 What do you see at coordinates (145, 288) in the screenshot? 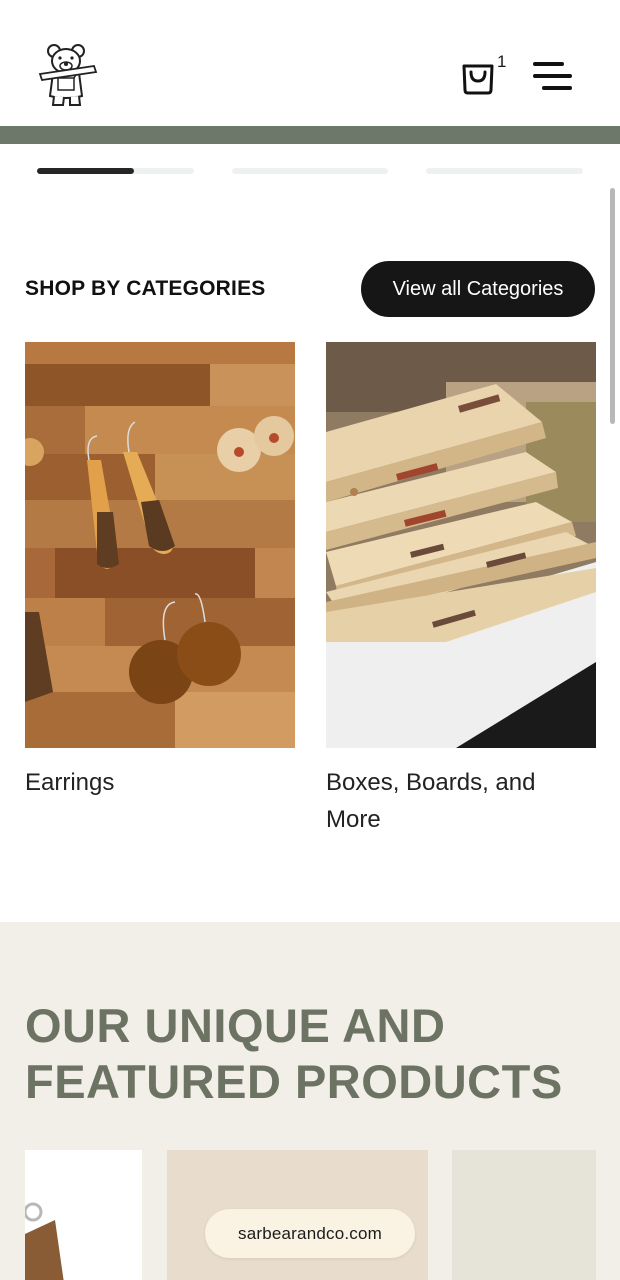
I see `categories-heading: SHOP BY CATEGORIES` at bounding box center [145, 288].